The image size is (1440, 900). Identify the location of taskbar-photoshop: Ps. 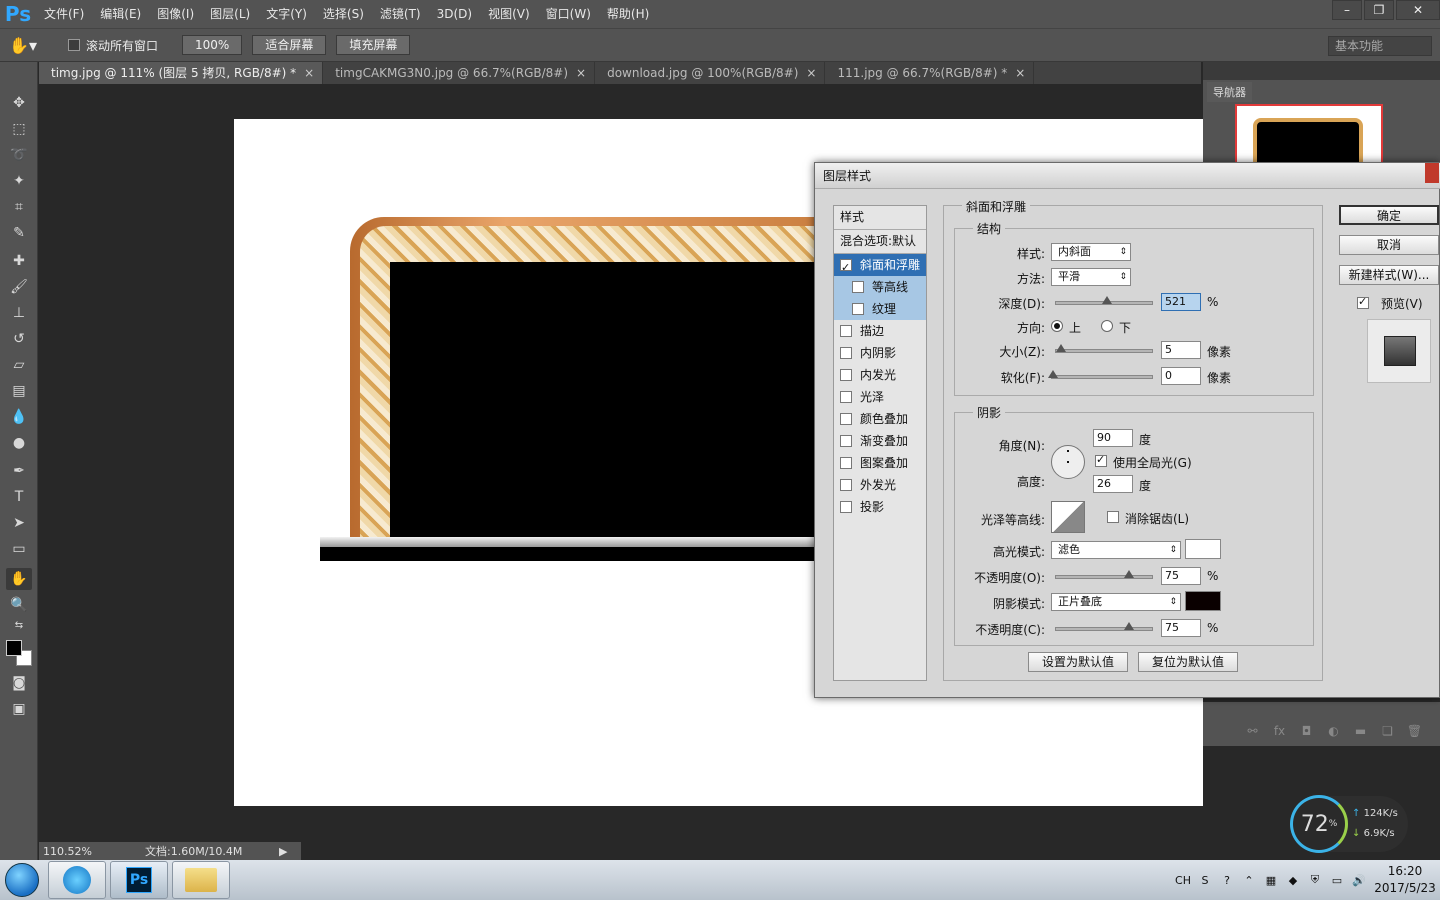
(139, 880).